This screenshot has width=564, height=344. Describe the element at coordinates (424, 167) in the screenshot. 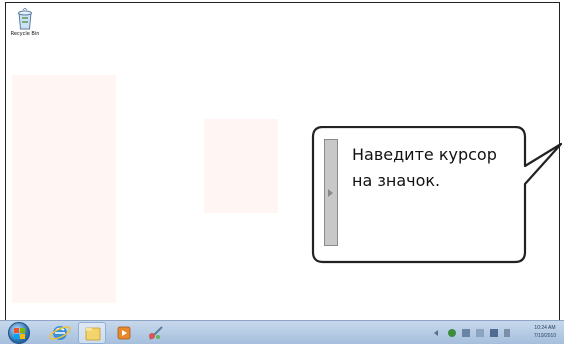

I see `callout-text: Наведите курсор на значок.` at that location.